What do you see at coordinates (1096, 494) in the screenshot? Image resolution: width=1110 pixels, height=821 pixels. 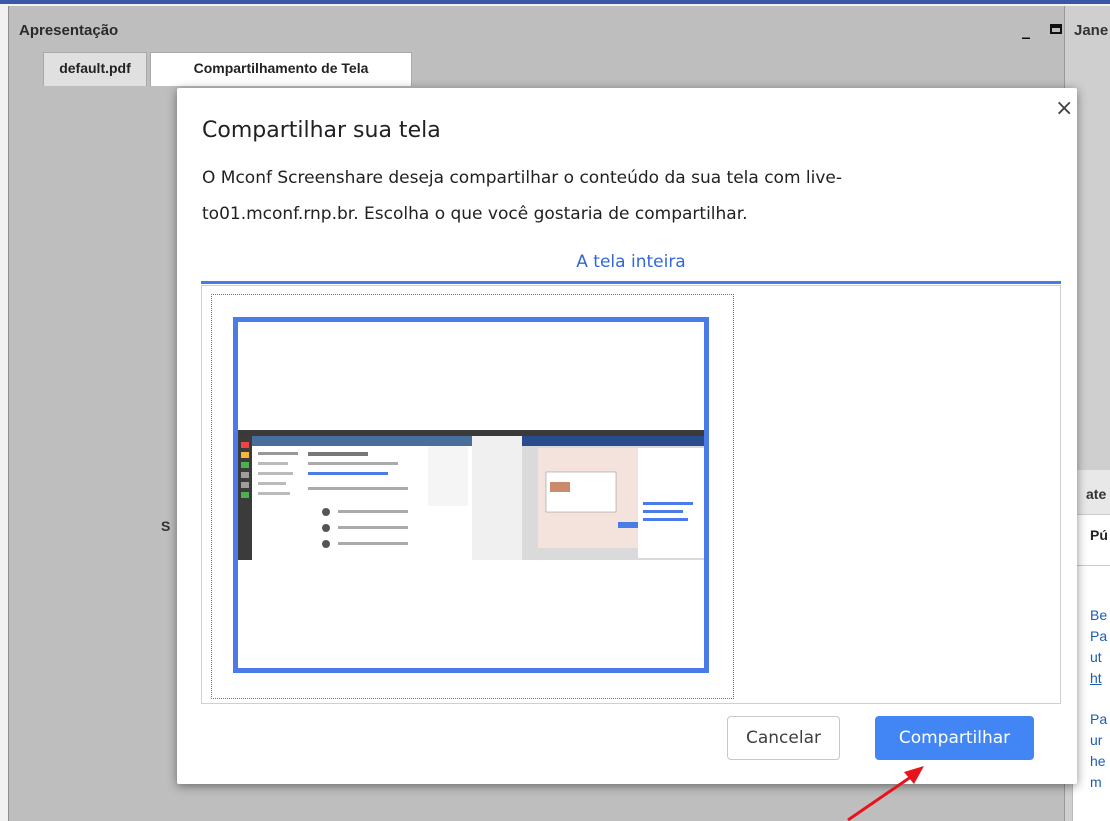 I see `chat-header-title: ate` at bounding box center [1096, 494].